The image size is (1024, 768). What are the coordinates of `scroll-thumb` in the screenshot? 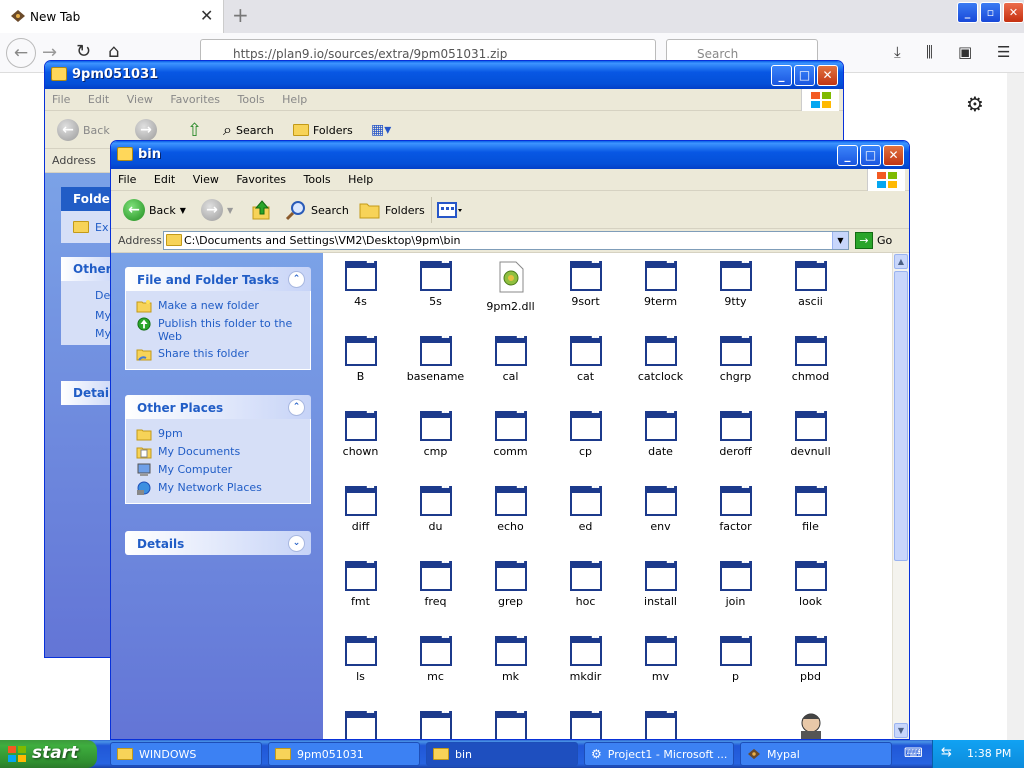 It's located at (901, 416).